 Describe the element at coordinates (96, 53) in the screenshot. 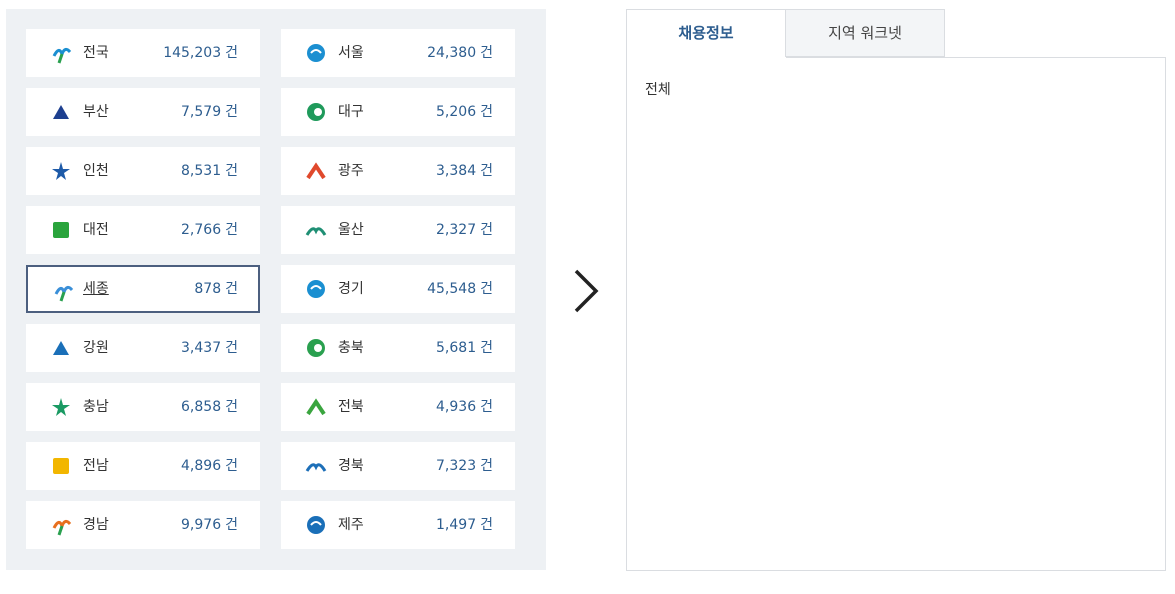

I see `region-name: 전국` at that location.